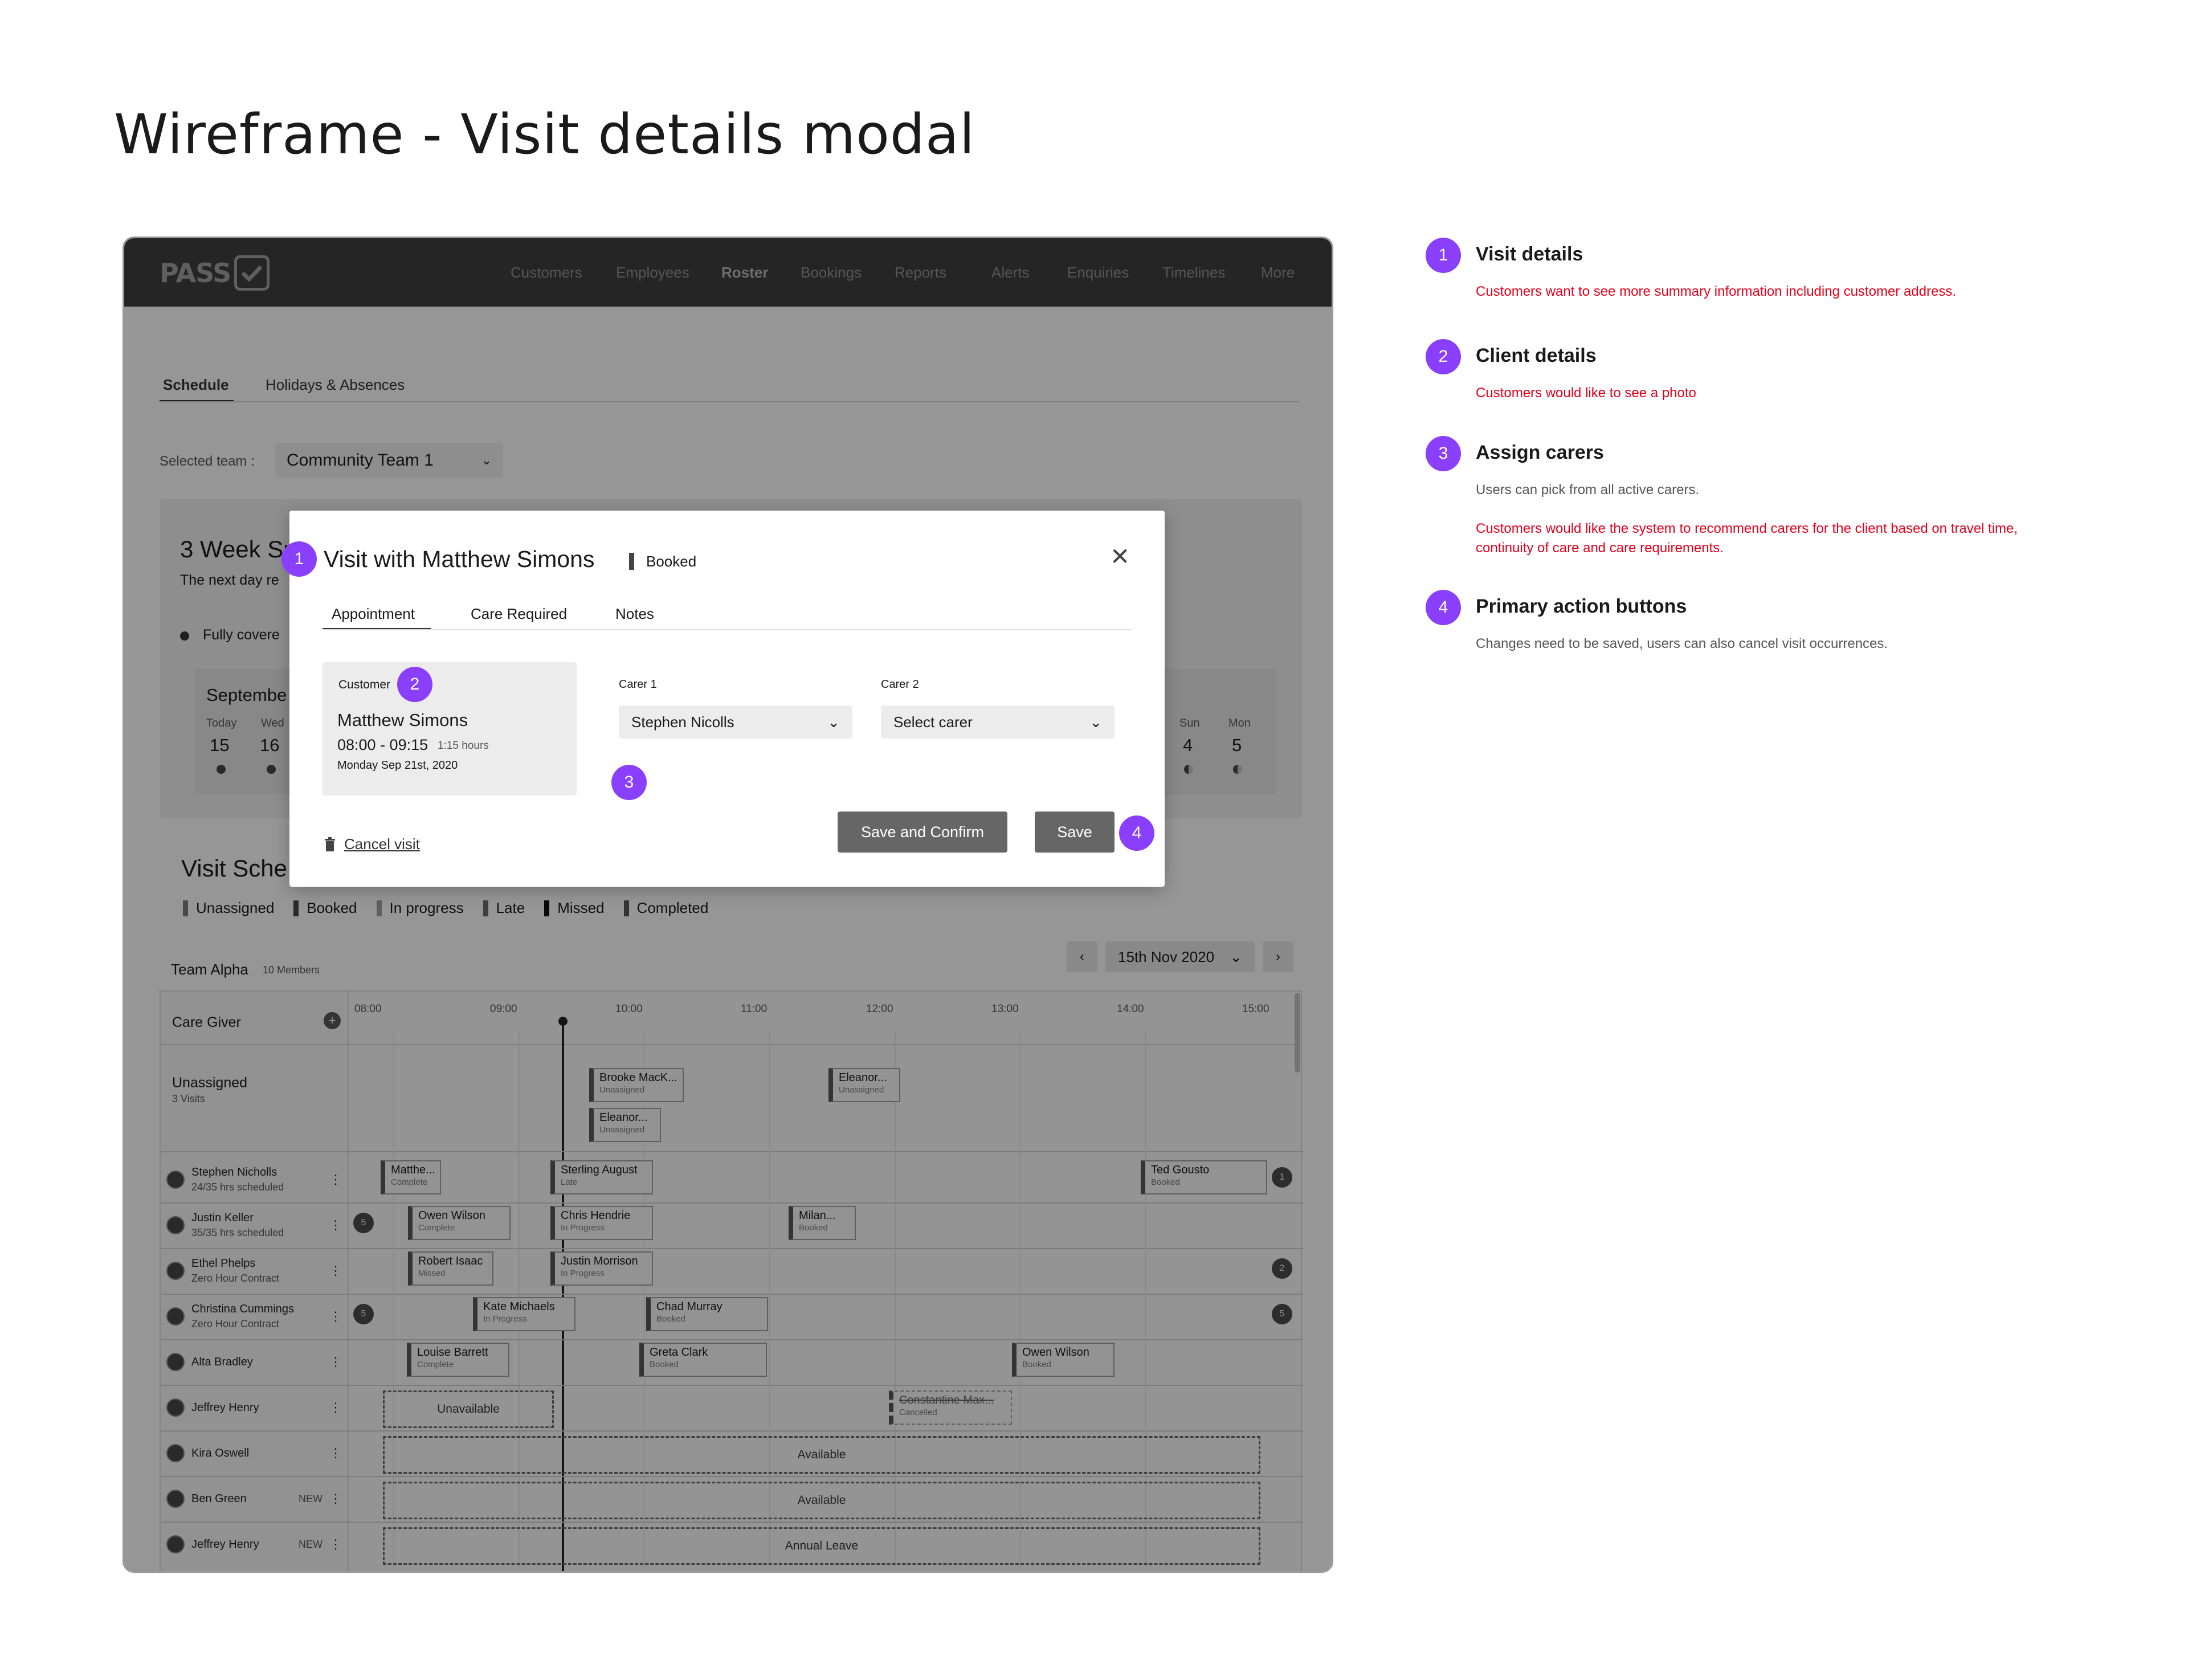  Describe the element at coordinates (299, 559) in the screenshot. I see `annotation-marker-1: 1` at that location.